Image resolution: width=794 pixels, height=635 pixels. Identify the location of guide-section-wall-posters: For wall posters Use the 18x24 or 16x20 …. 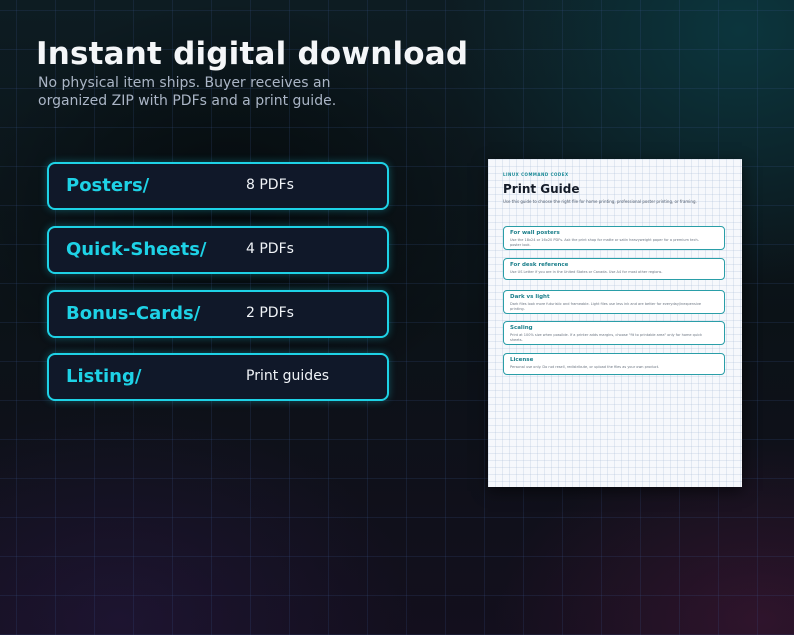
(614, 238).